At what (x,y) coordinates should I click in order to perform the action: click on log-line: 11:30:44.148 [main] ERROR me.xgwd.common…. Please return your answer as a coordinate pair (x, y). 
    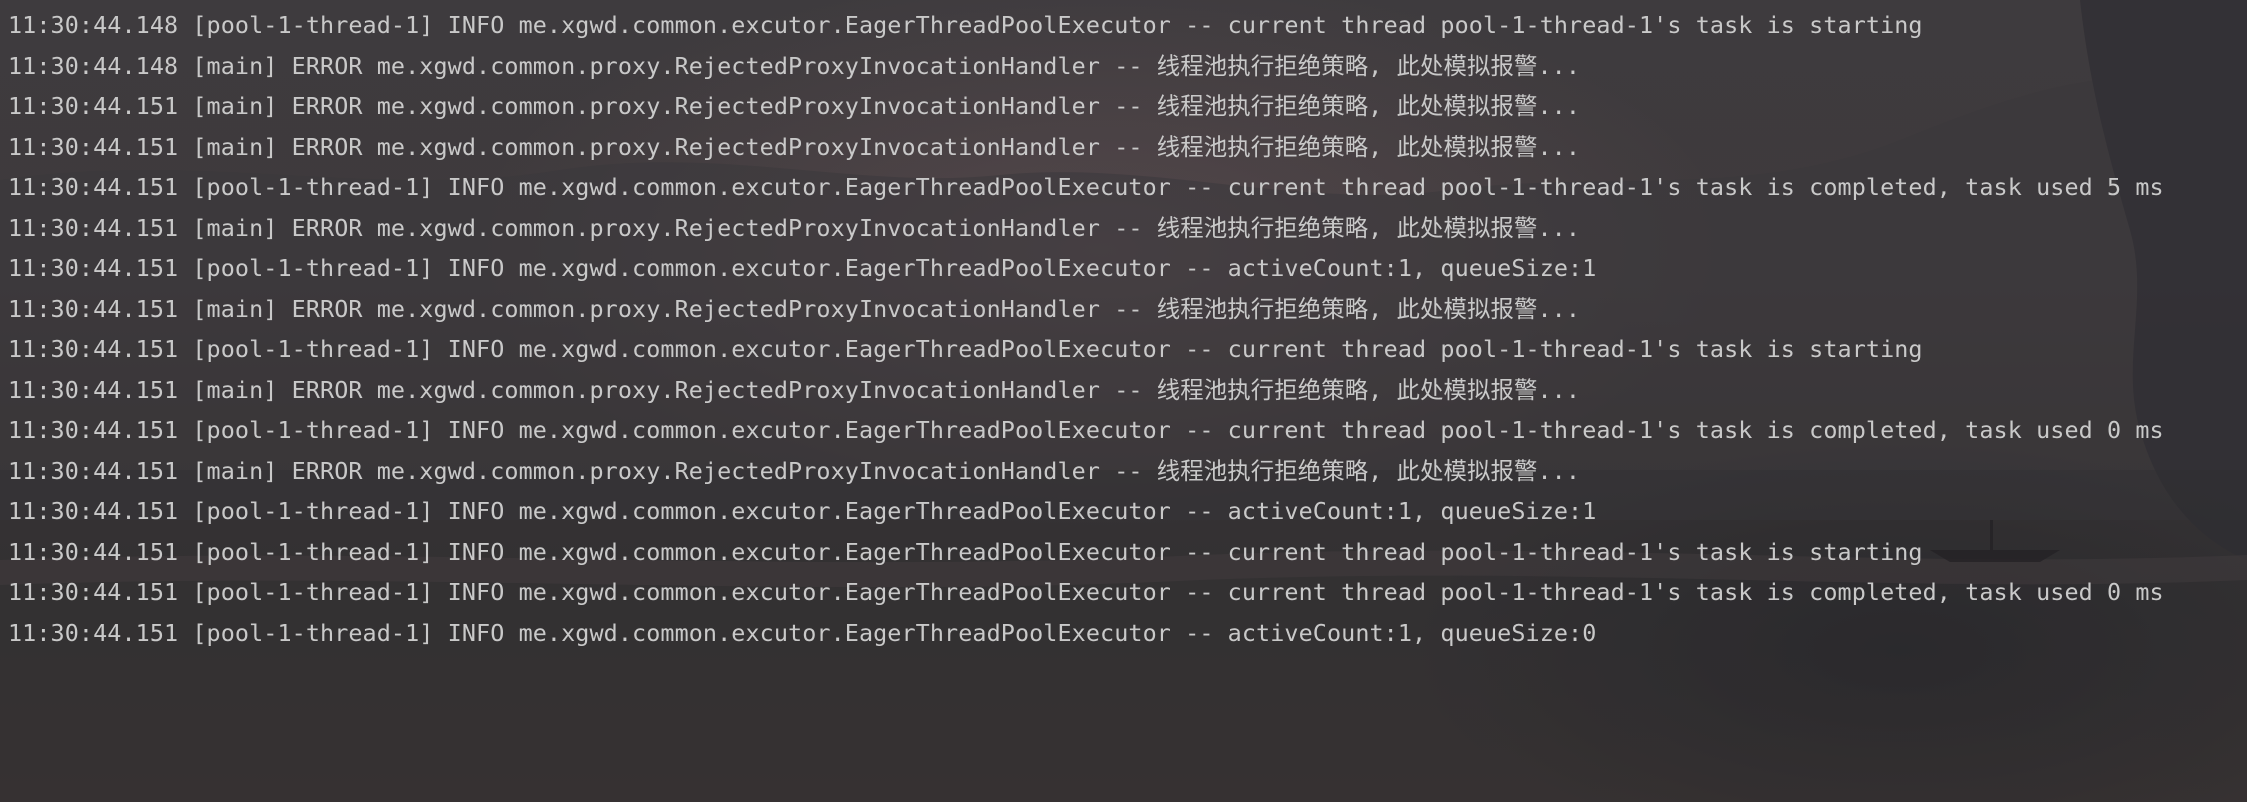
    Looking at the image, I should click on (794, 65).